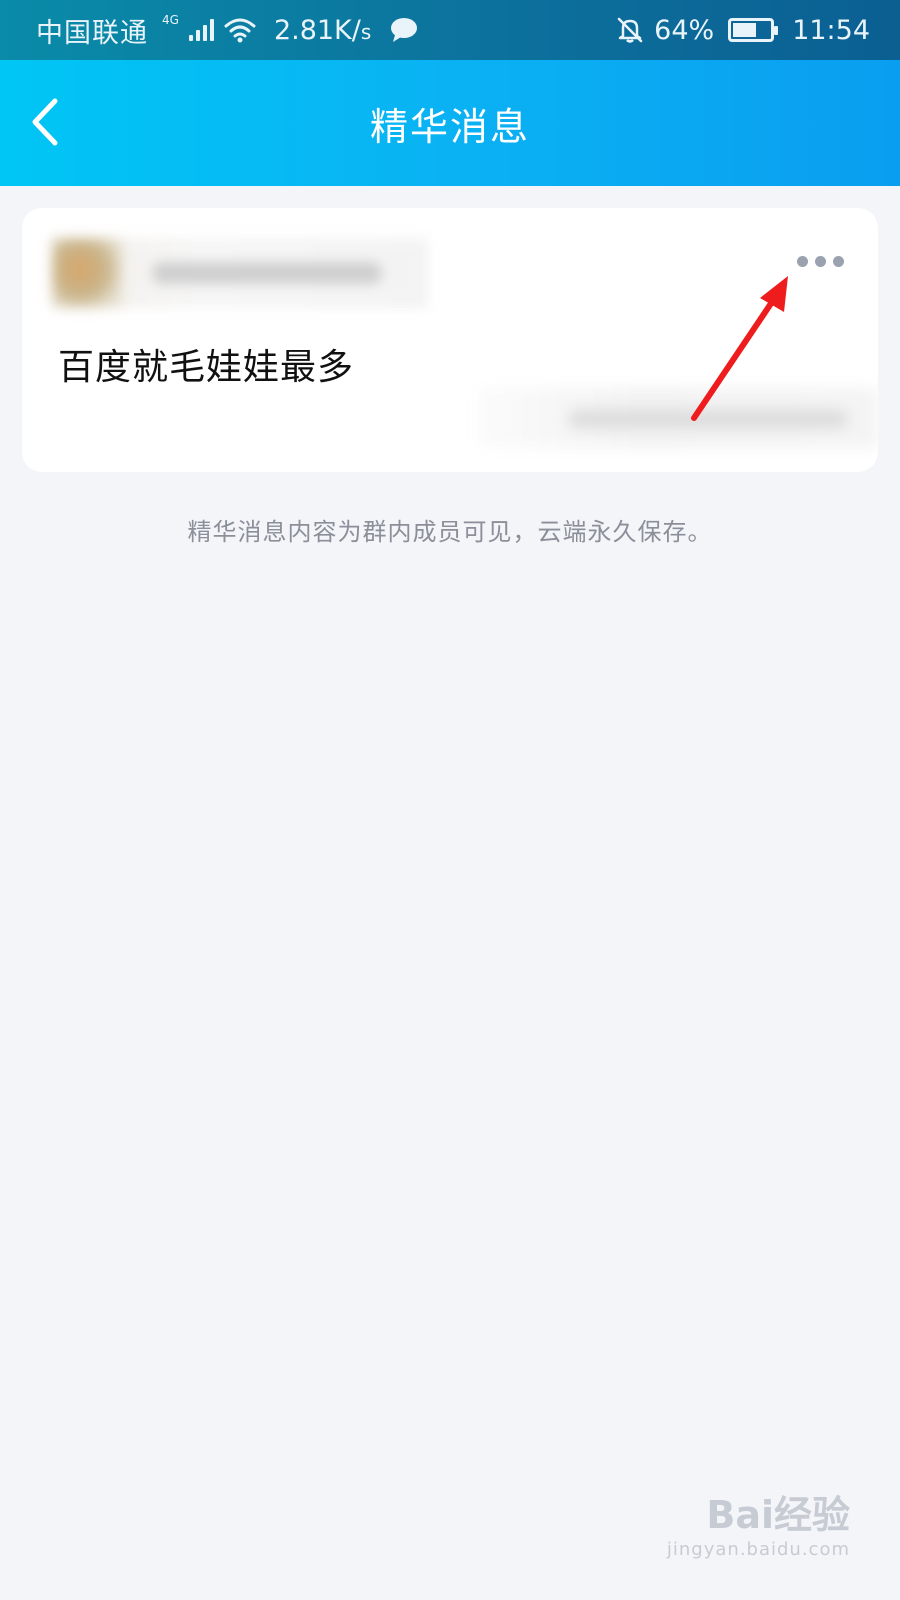  I want to click on sender-info-blurred, so click(240, 273).